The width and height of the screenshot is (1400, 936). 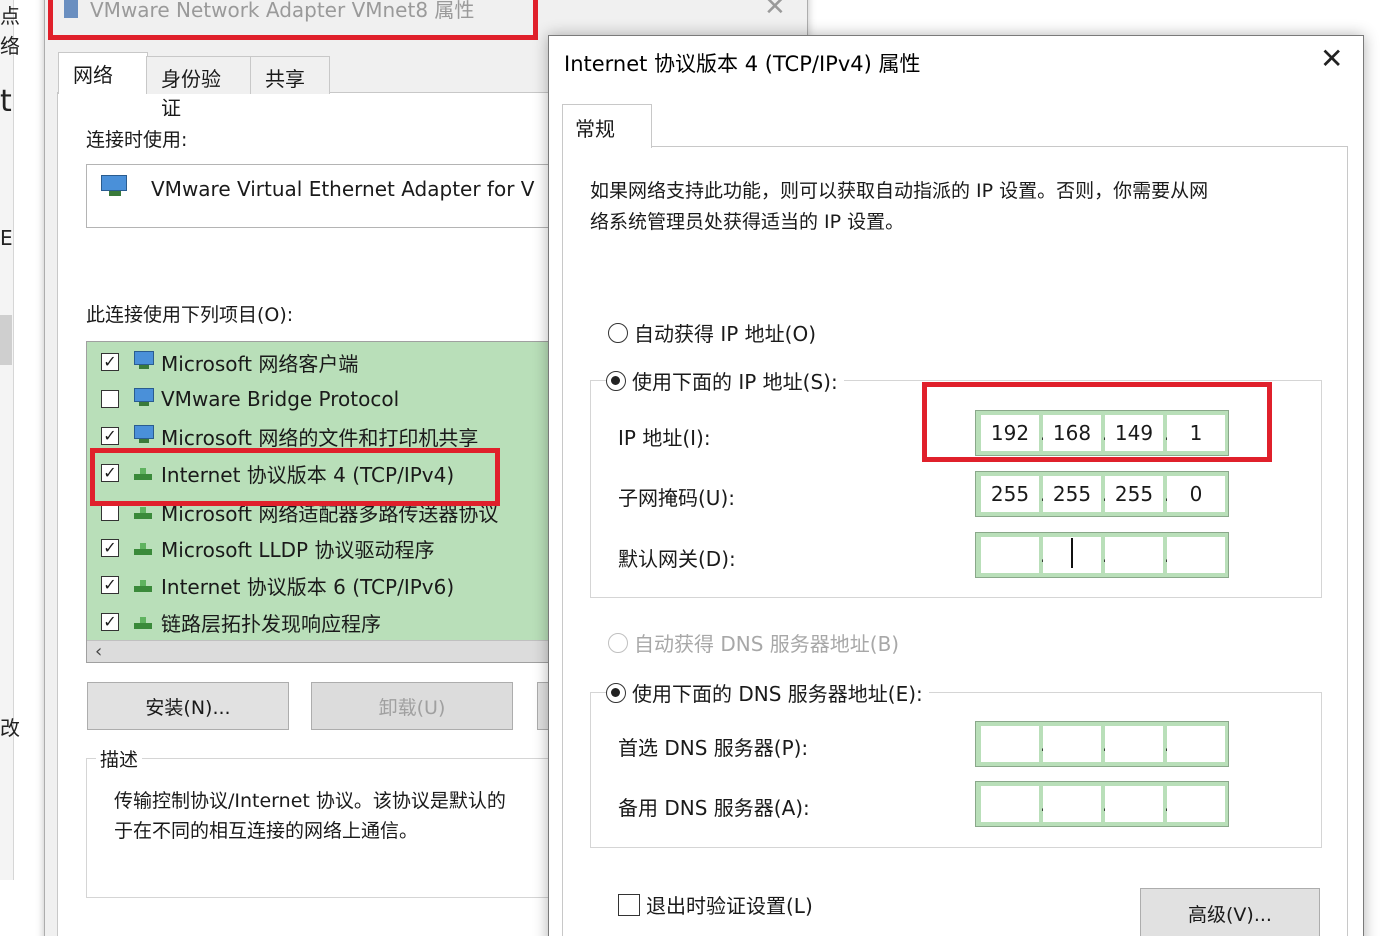 What do you see at coordinates (115, 186) in the screenshot?
I see `adapter-icon` at bounding box center [115, 186].